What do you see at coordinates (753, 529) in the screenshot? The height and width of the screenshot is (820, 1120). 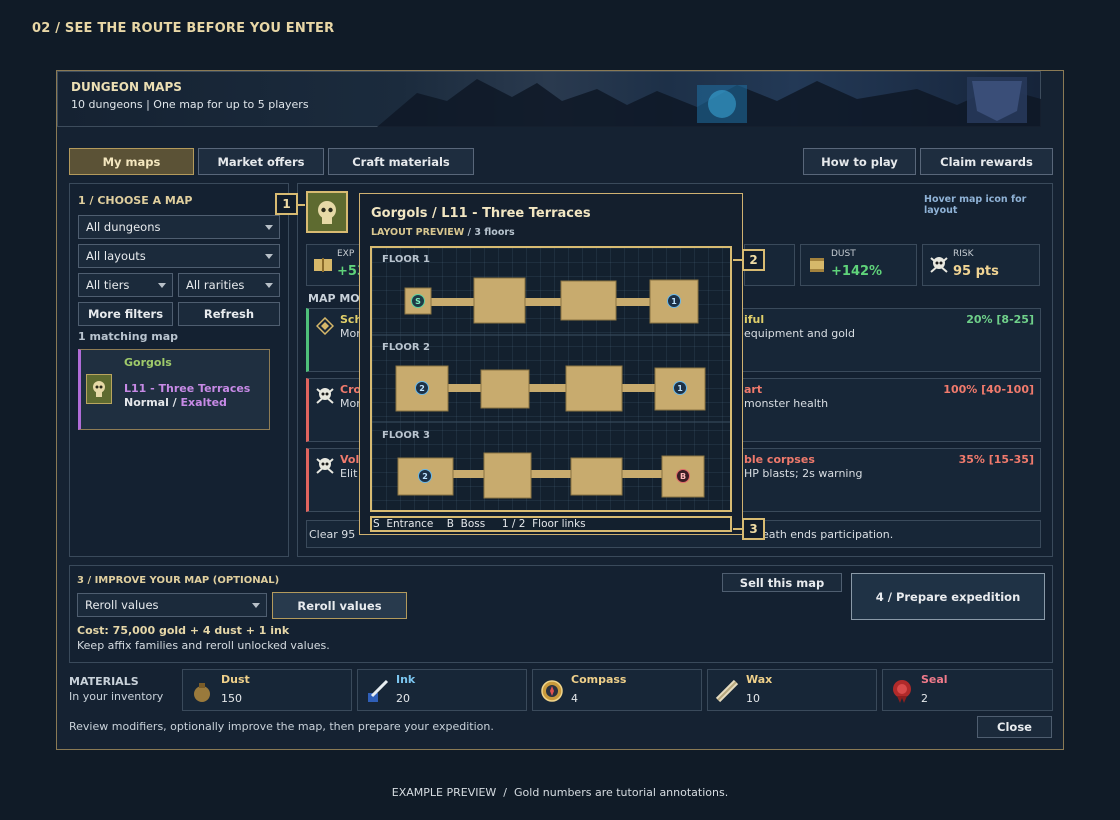 I see `callout-marker-3: 3` at bounding box center [753, 529].